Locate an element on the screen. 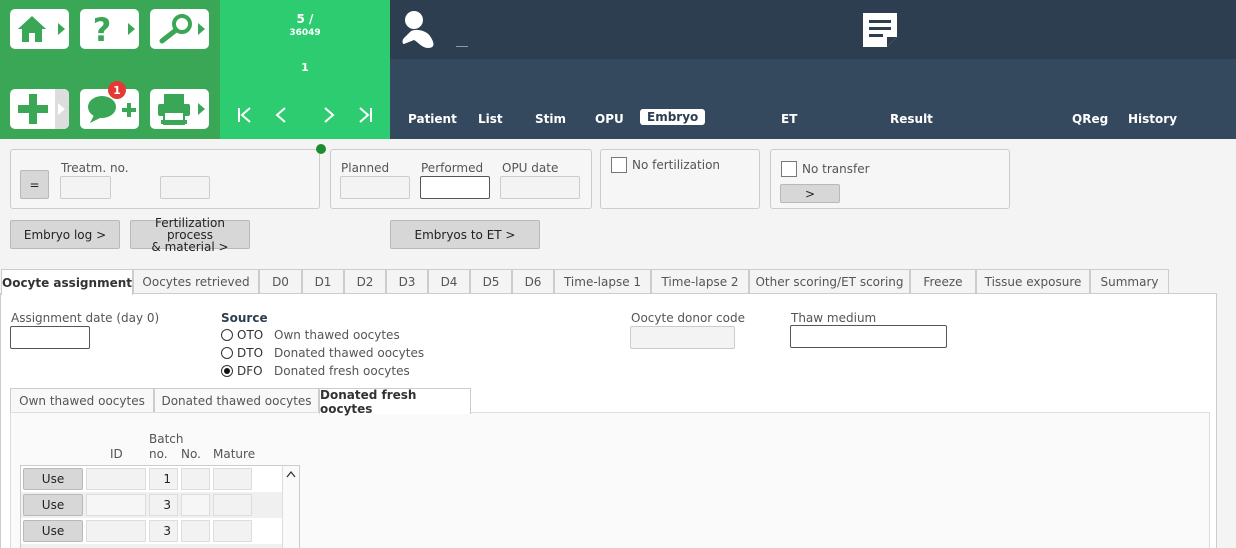 The width and height of the screenshot is (1236, 548). subtab-donated-thawed: Donated thawed oocytes is located at coordinates (236, 400).